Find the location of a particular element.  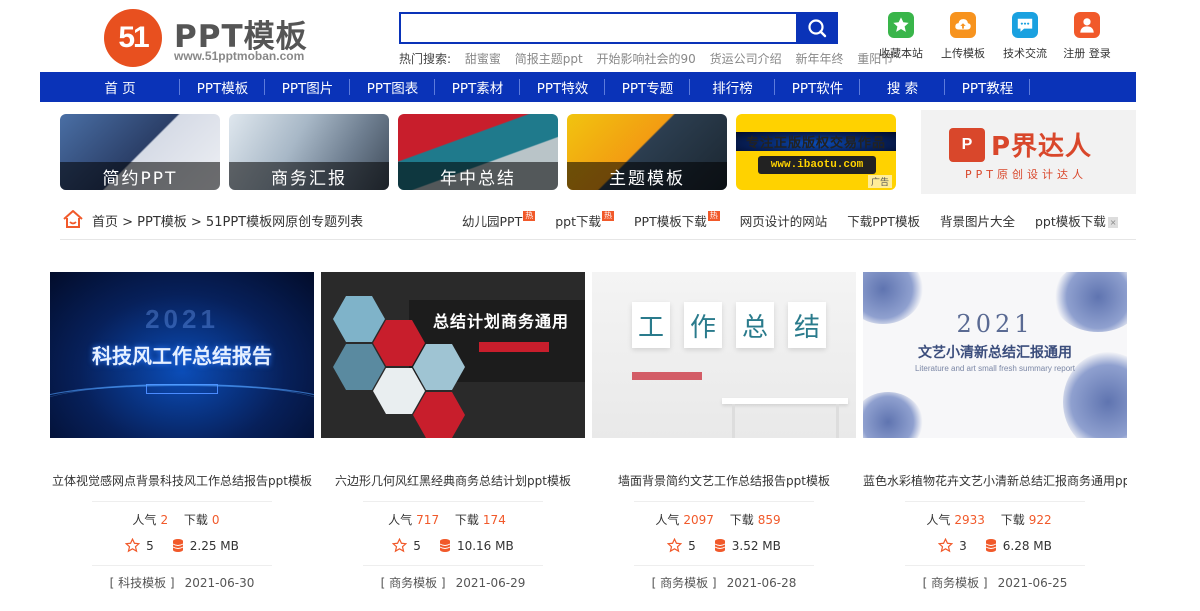

search-box is located at coordinates (598, 28).